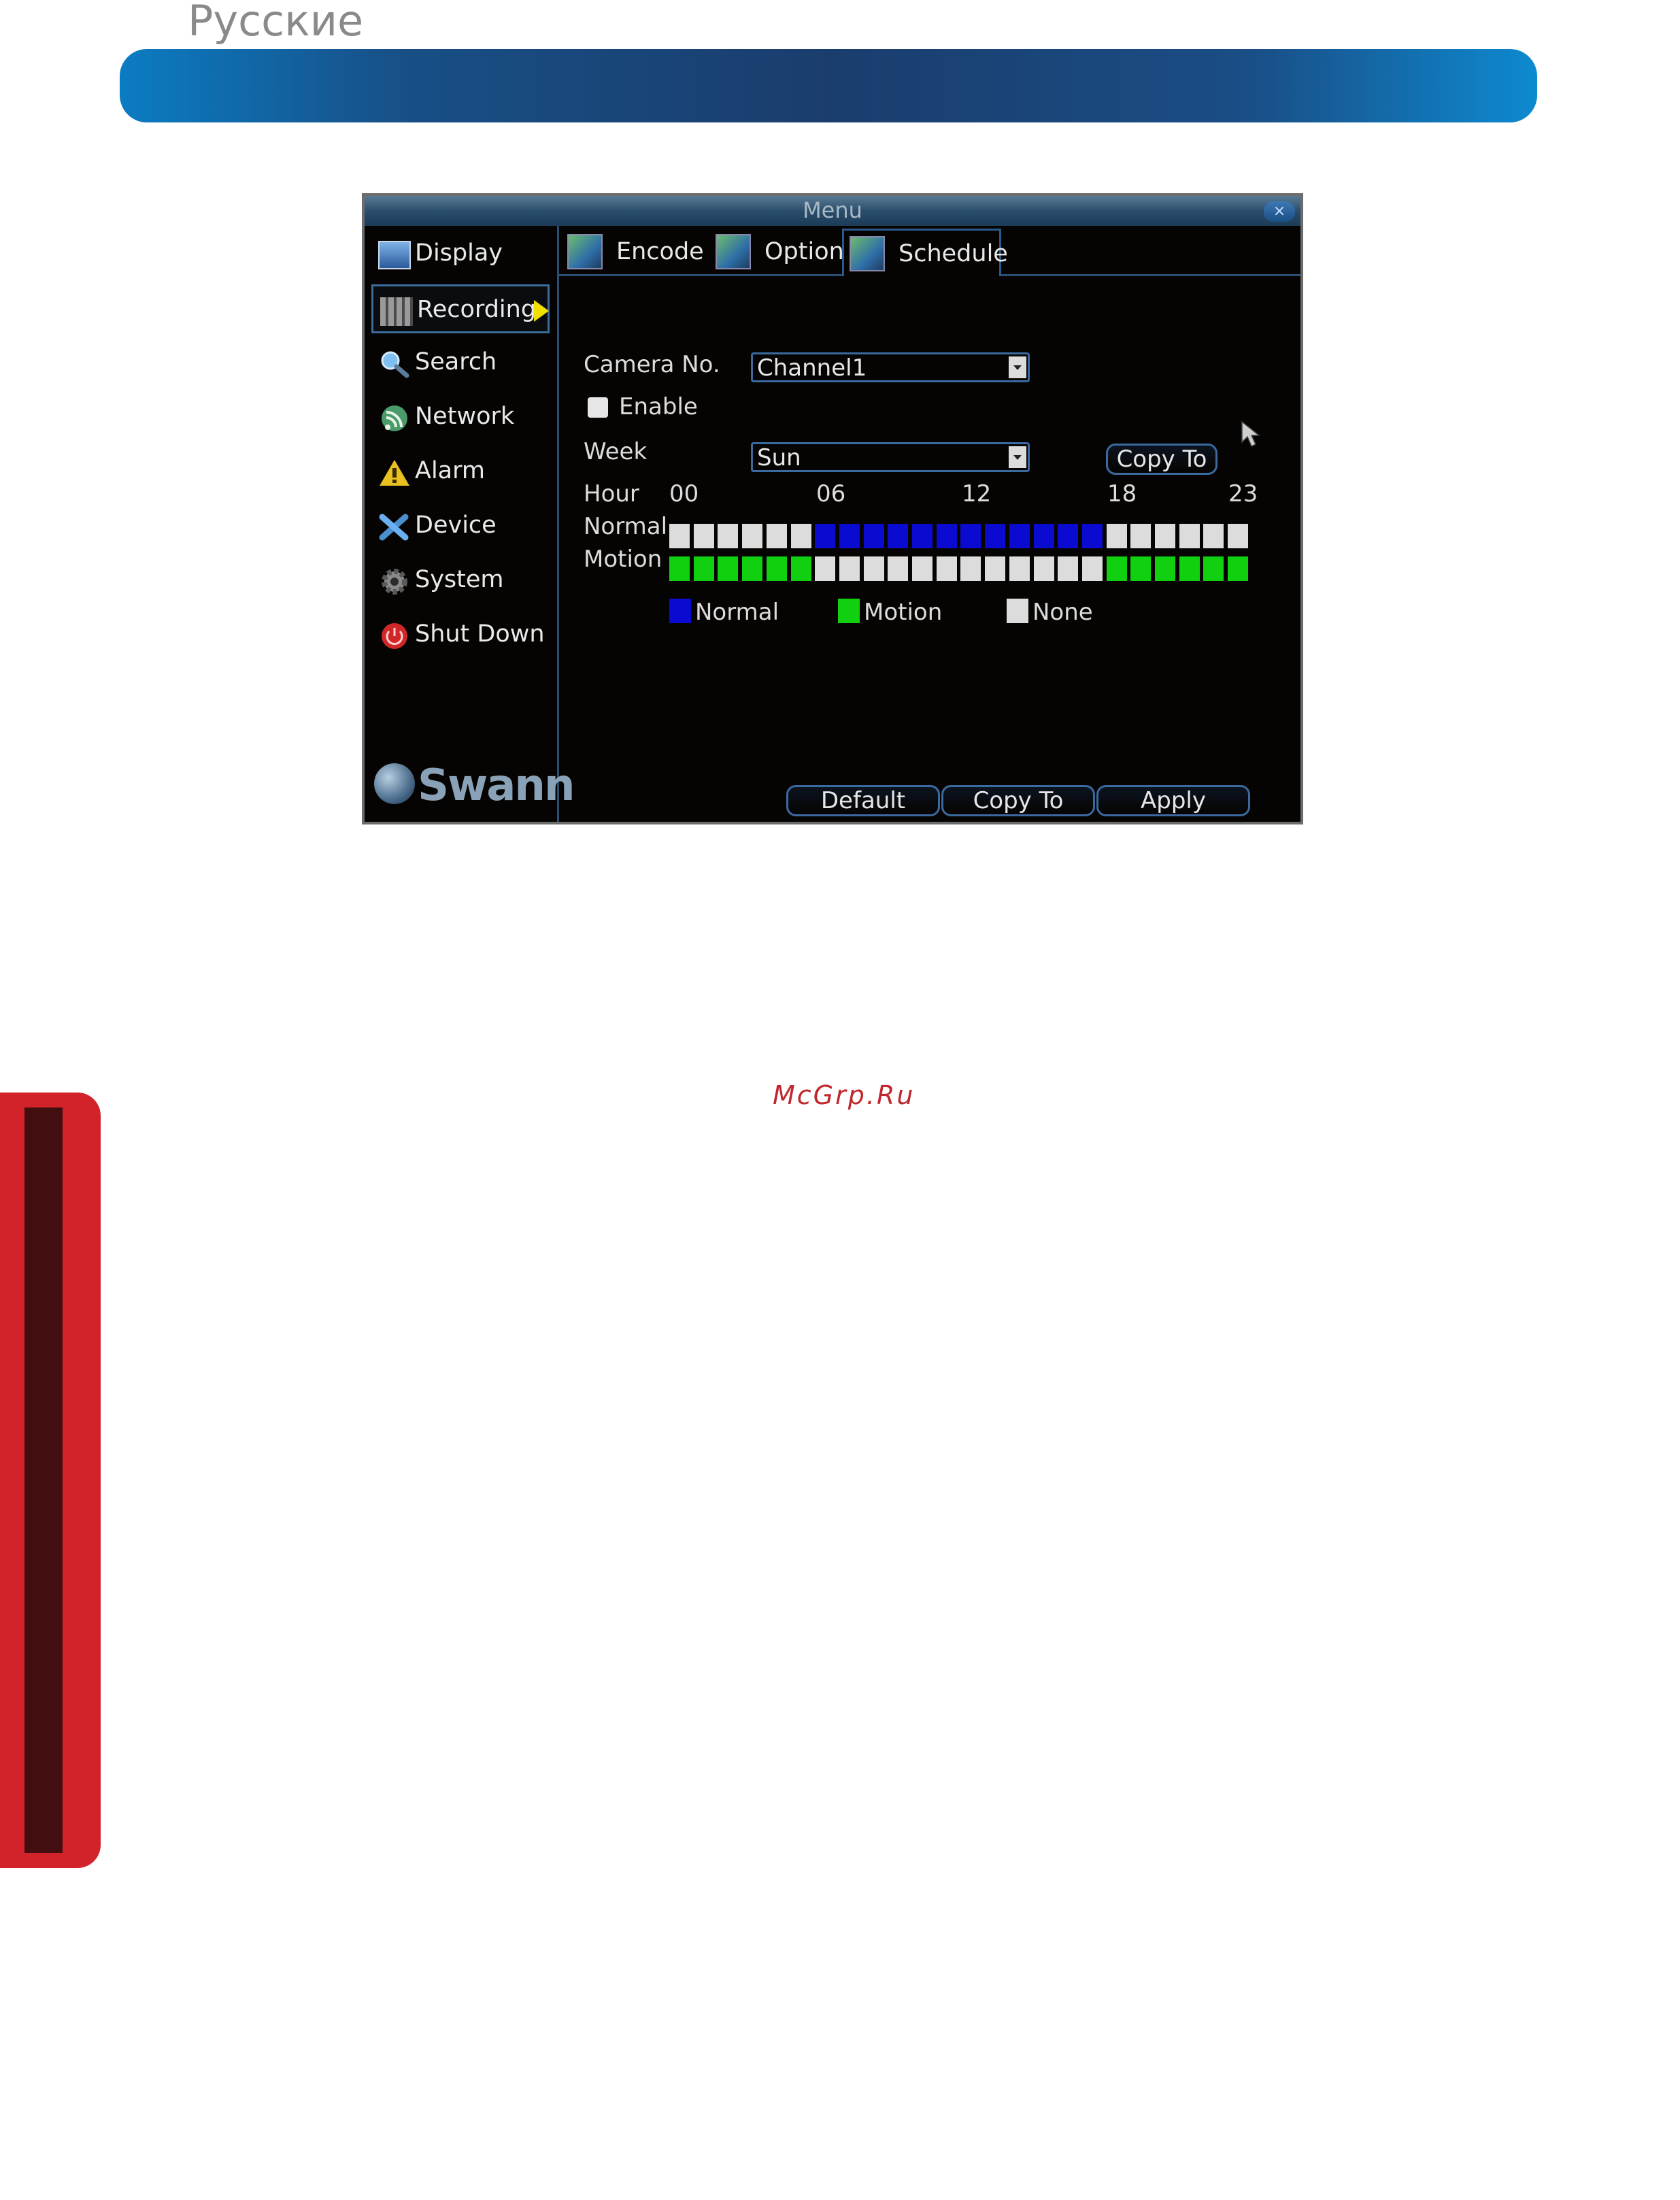  I want to click on sidebar-item-system: System, so click(460, 580).